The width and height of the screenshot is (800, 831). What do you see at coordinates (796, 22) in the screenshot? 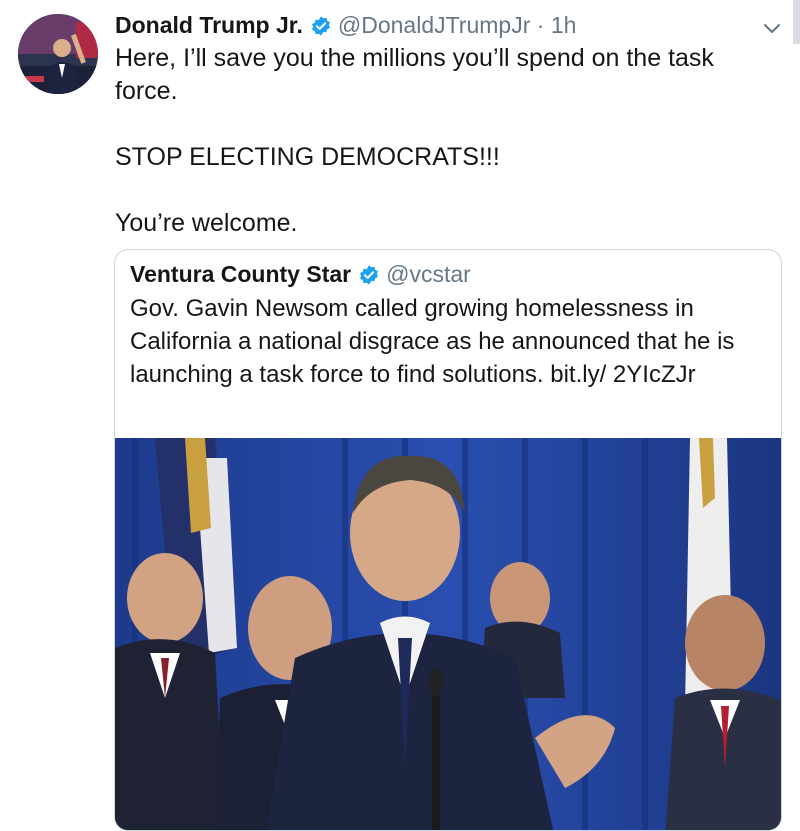
I see `scrollbar` at bounding box center [796, 22].